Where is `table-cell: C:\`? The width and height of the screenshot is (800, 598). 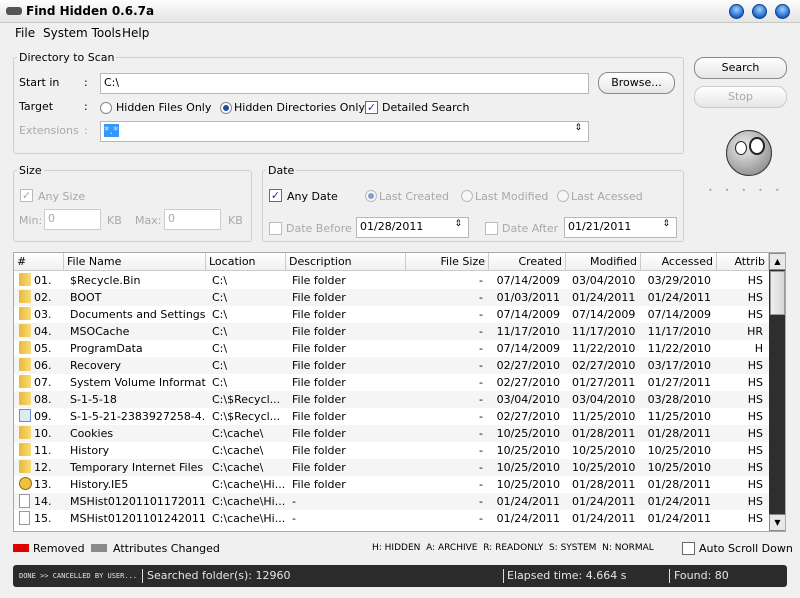
table-cell: C:\ is located at coordinates (220, 348).